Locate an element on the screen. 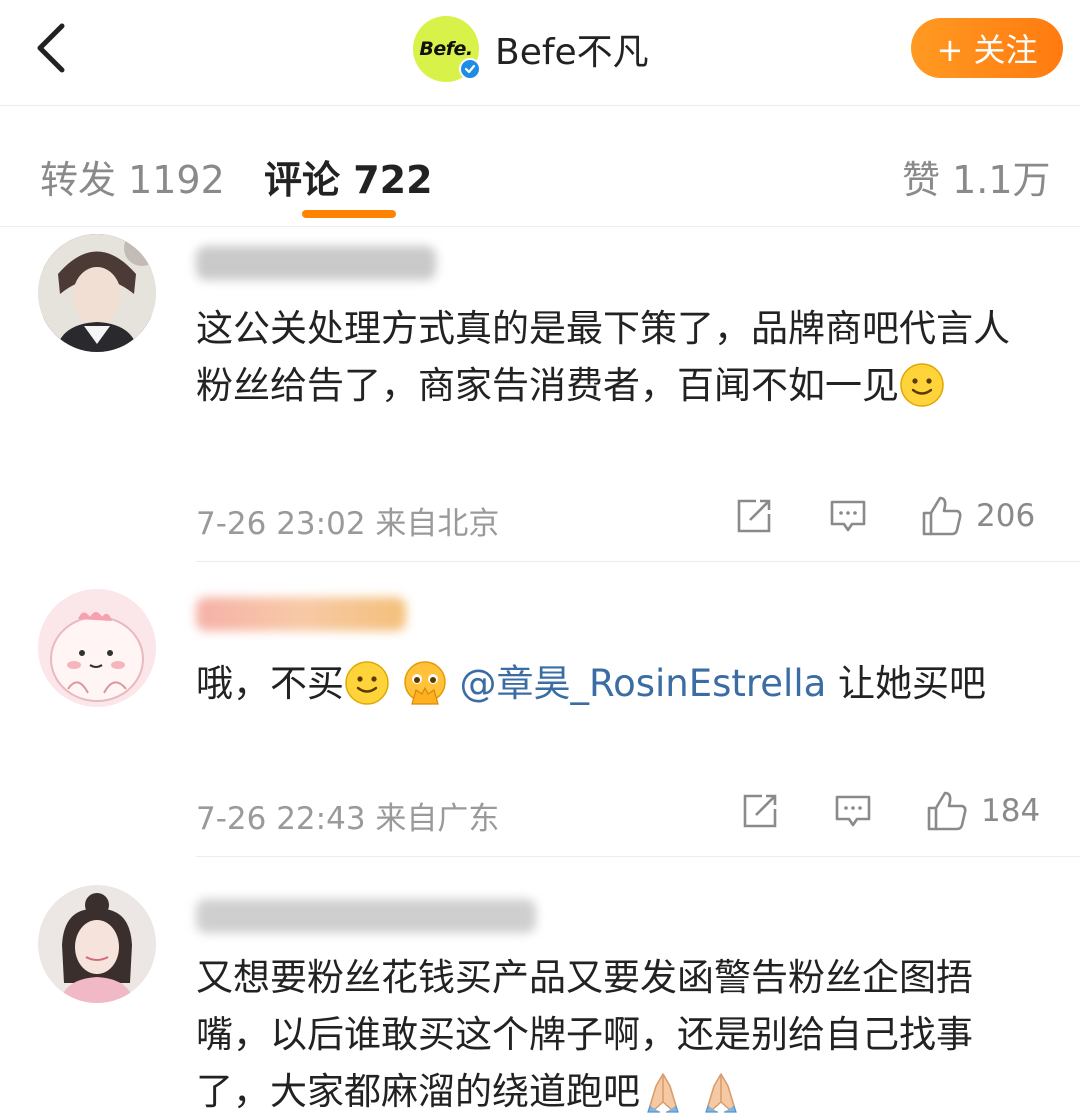 This screenshot has width=1080, height=1119. like-button: 206 is located at coordinates (977, 516).